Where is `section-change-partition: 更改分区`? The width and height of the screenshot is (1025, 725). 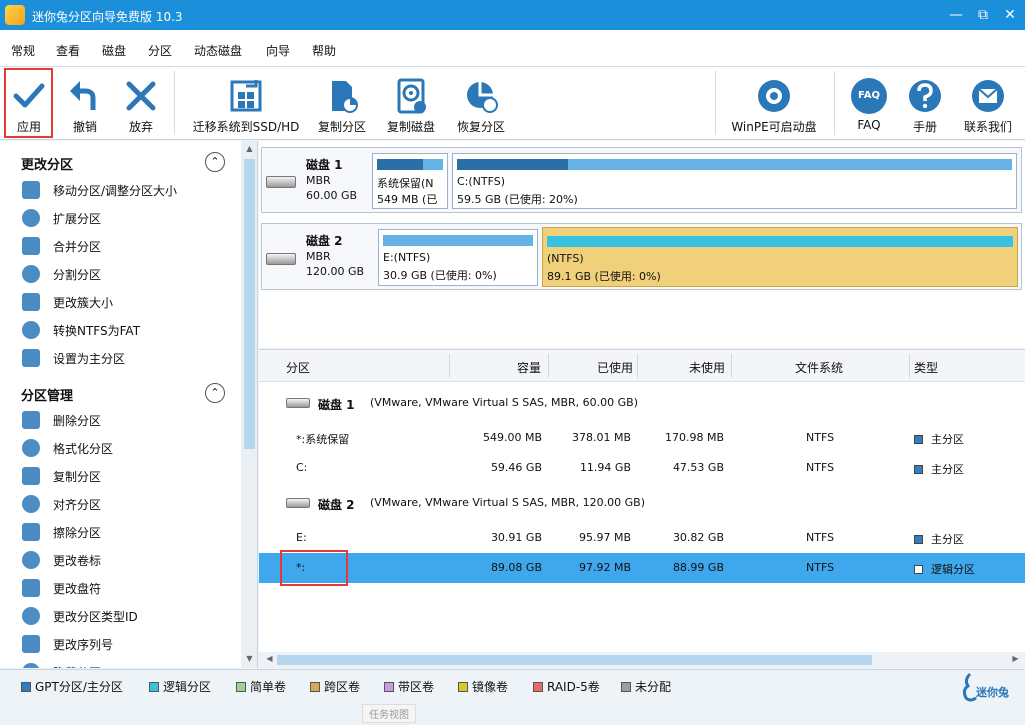 section-change-partition: 更改分区 is located at coordinates (47, 165).